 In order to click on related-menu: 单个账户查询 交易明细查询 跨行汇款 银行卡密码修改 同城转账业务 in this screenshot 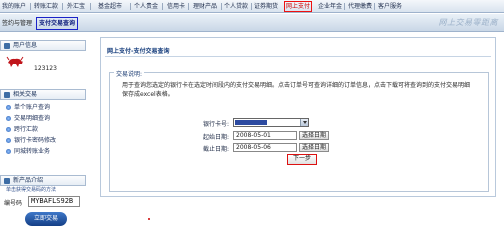, I will do `click(43, 128)`.